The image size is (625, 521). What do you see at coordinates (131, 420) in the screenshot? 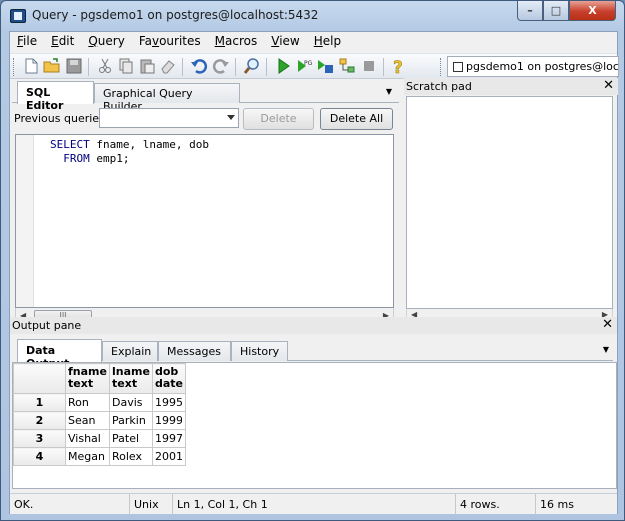
I see `table-cell: Parkin` at bounding box center [131, 420].